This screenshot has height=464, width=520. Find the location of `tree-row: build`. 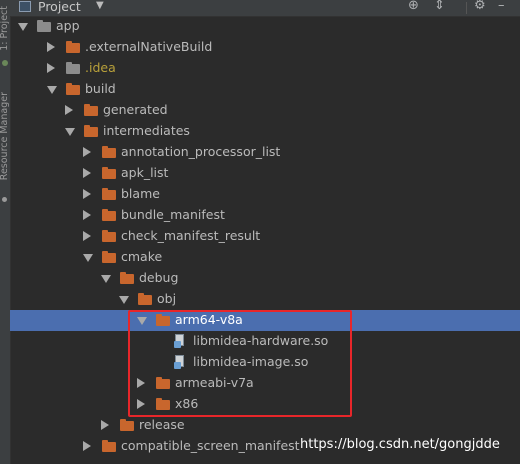

tree-row: build is located at coordinates (265, 89).